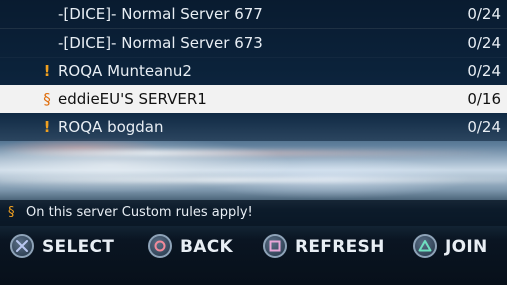  I want to click on server-row: -[DICE]- Normal Server 673 0/24, so click(253, 43).